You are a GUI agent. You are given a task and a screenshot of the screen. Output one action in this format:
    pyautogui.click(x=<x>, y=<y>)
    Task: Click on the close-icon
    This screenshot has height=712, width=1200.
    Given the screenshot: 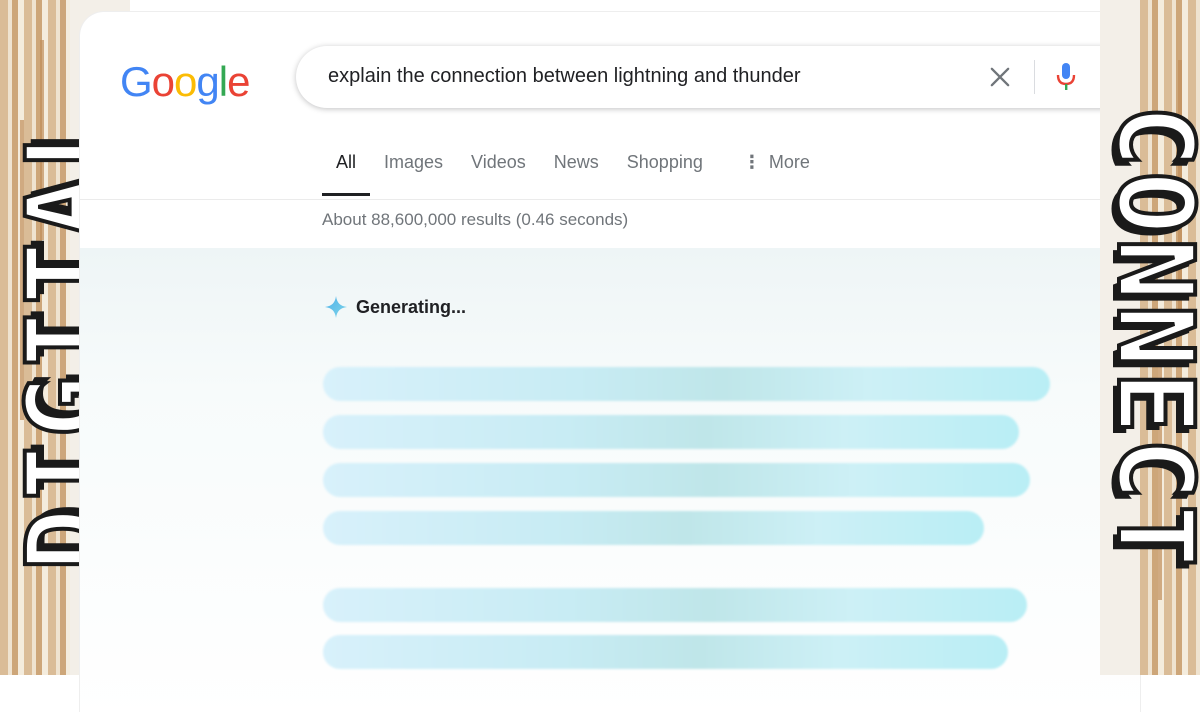 What is the action you would take?
    pyautogui.click(x=1000, y=77)
    